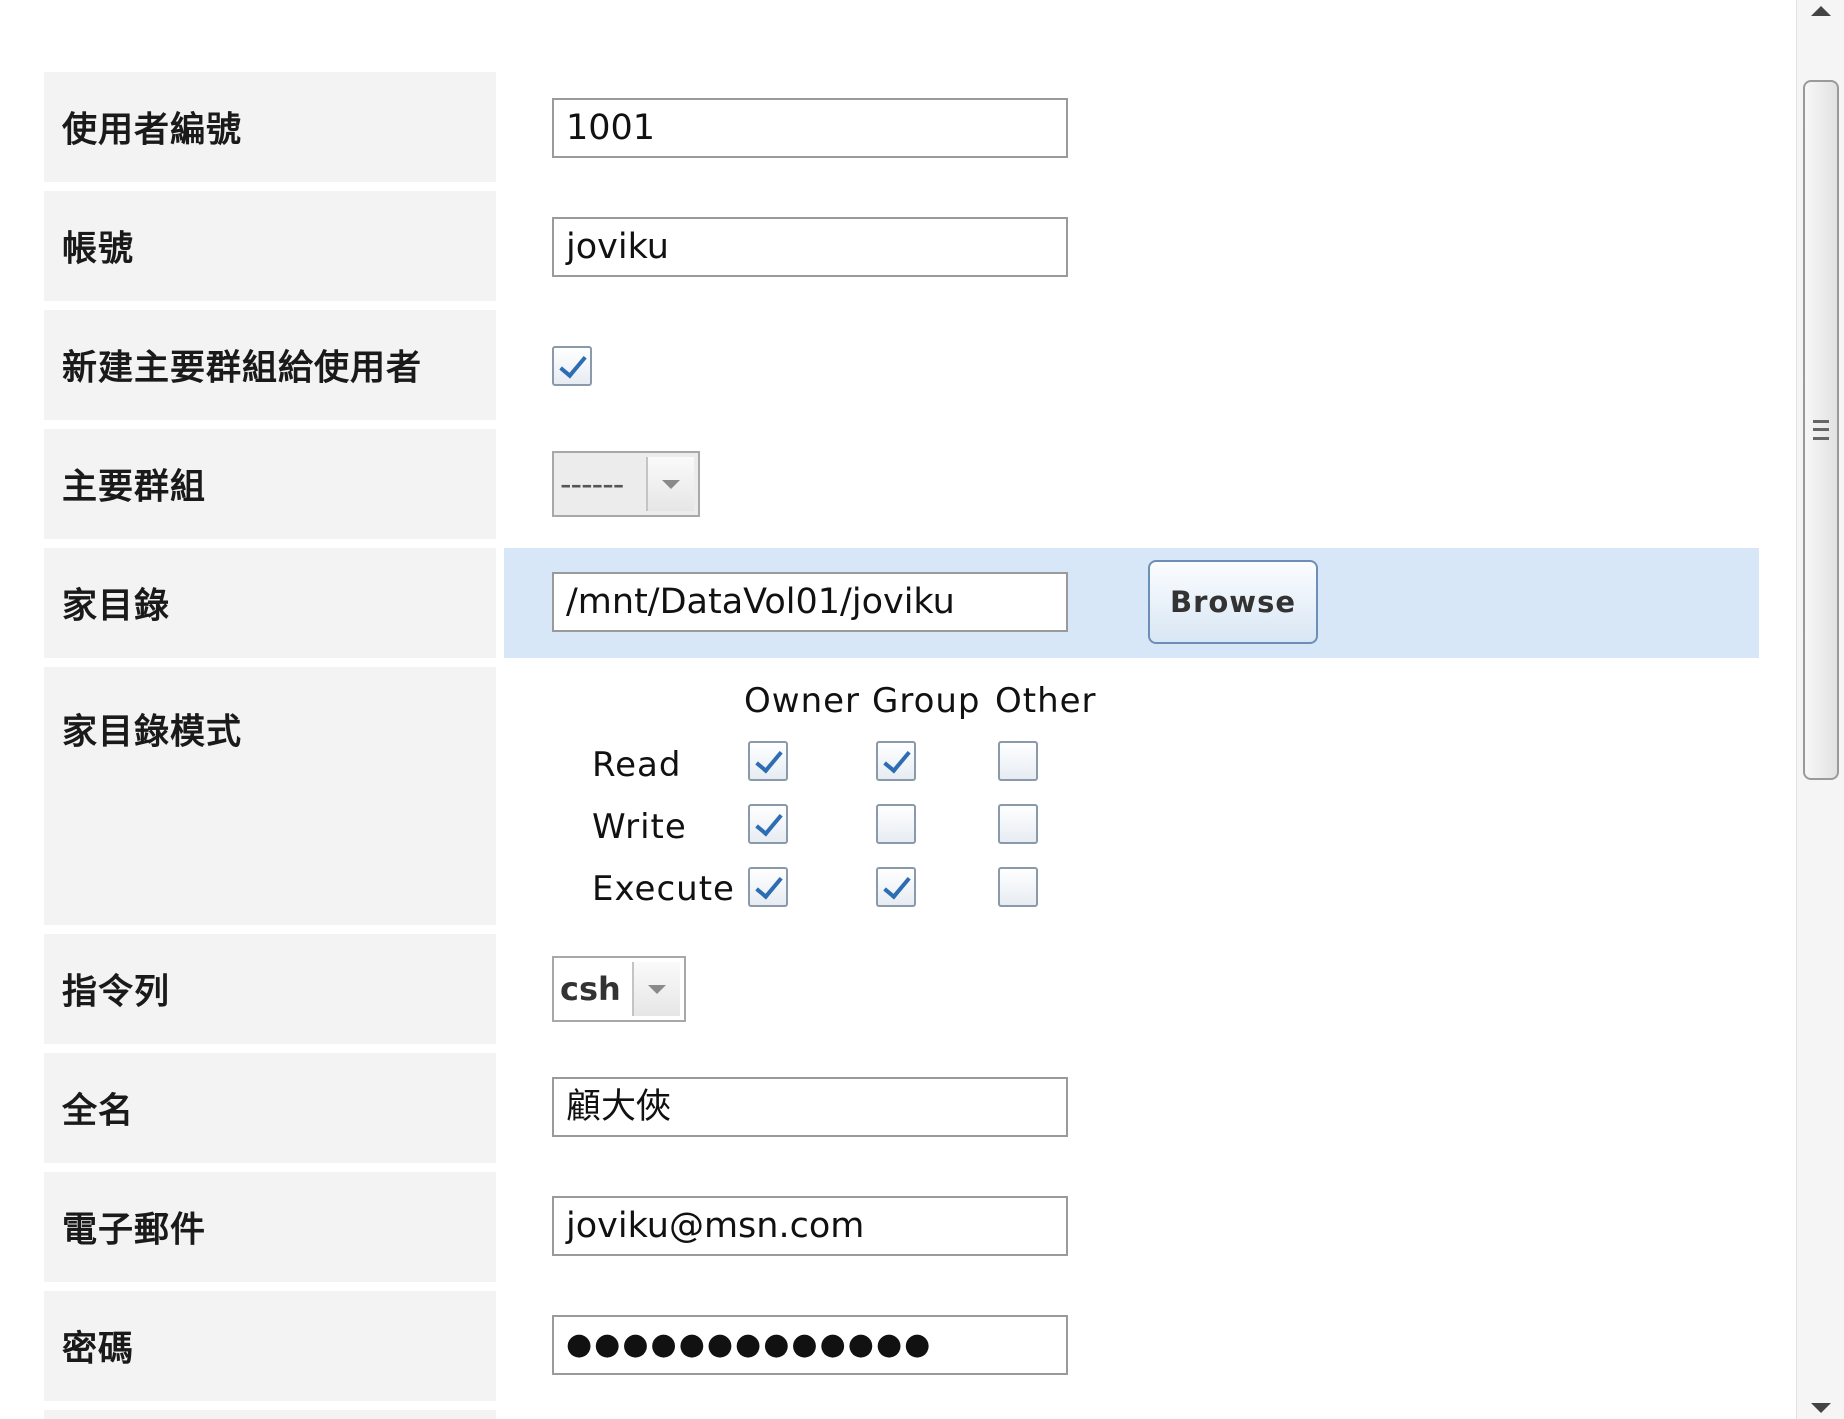 This screenshot has width=1844, height=1419. What do you see at coordinates (270, 1414) in the screenshot?
I see `label-cell` at bounding box center [270, 1414].